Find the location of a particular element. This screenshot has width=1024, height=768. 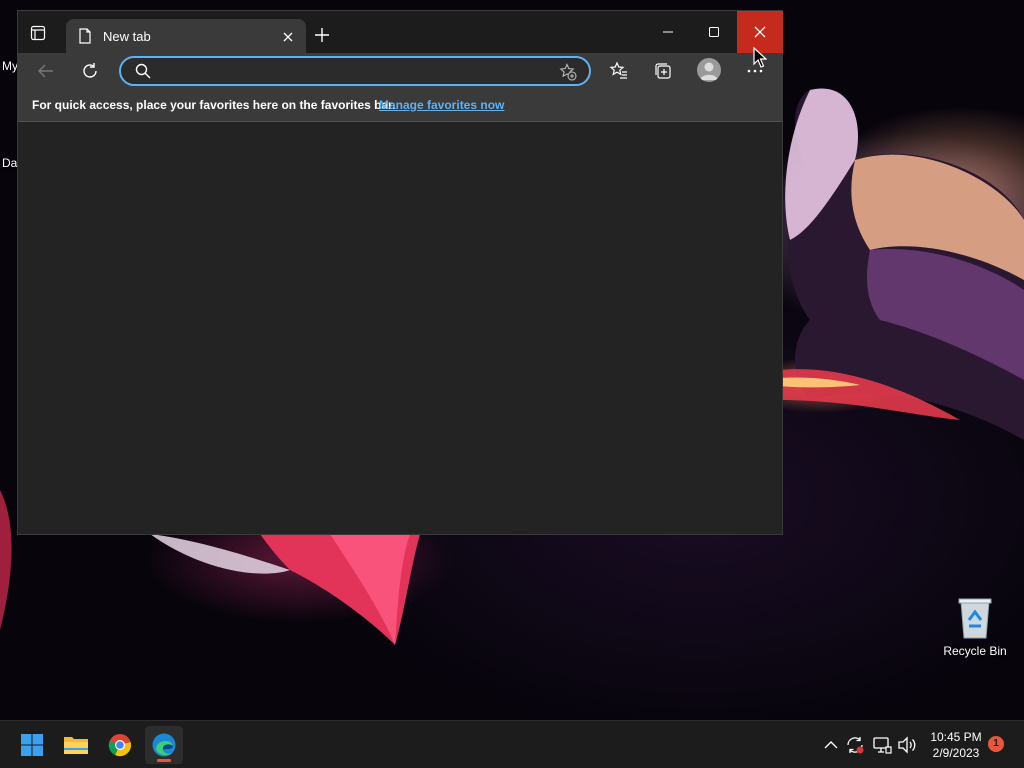

back-button is located at coordinates (46, 71).